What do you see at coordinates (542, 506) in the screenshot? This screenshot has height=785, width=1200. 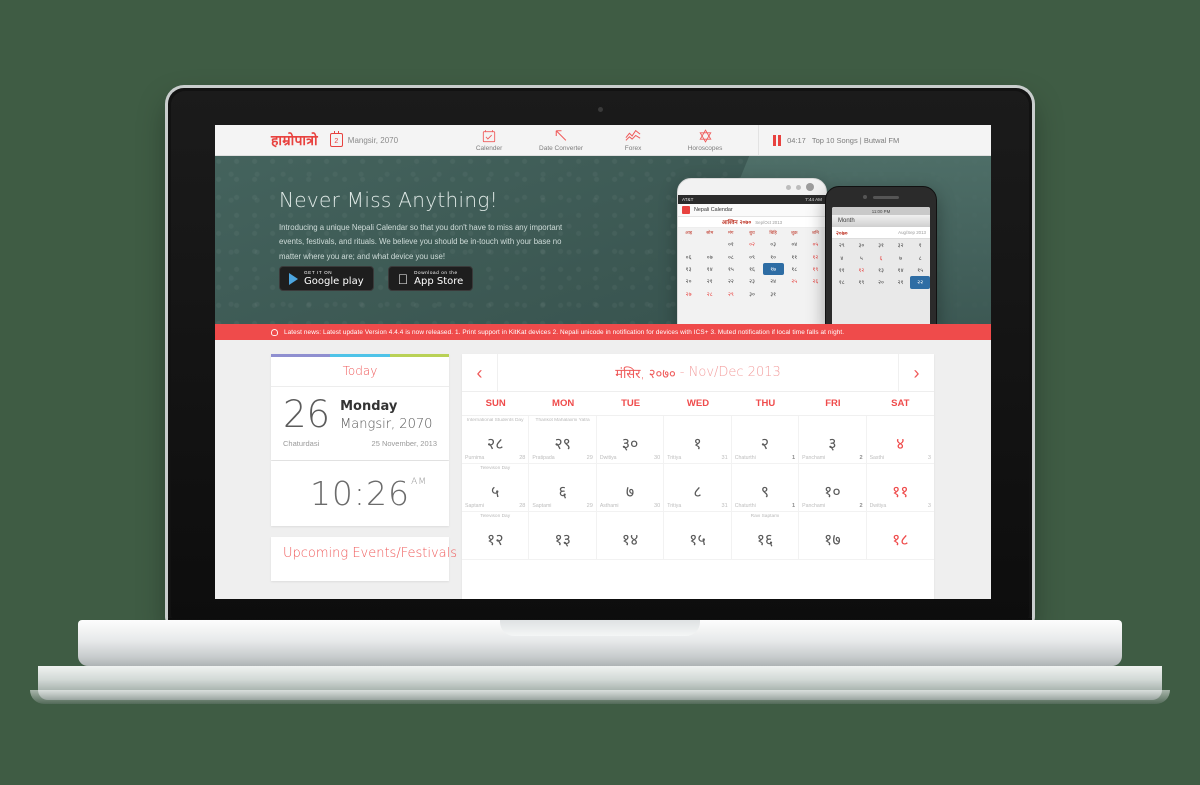 I see `calendar-cell-tithi: Saptami` at bounding box center [542, 506].